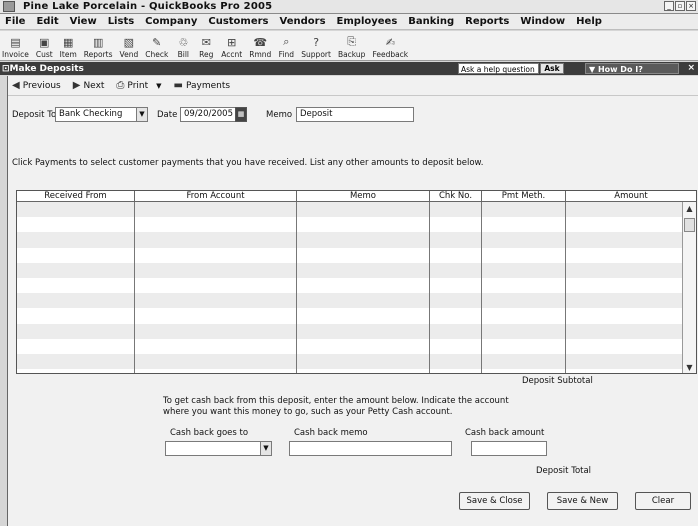 This screenshot has height=526, width=698. Describe the element at coordinates (121, 21) in the screenshot. I see `menu-lists: Lists` at that location.